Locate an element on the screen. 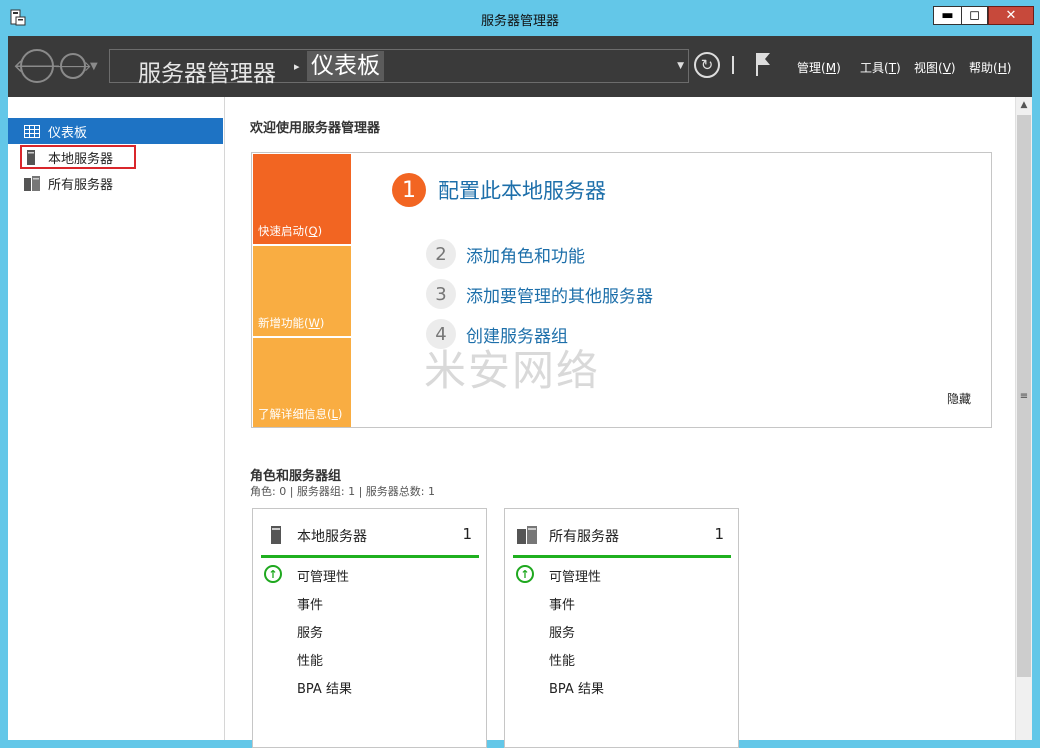 The height and width of the screenshot is (748, 1040). menu-help: 帮助(H) is located at coordinates (990, 67).